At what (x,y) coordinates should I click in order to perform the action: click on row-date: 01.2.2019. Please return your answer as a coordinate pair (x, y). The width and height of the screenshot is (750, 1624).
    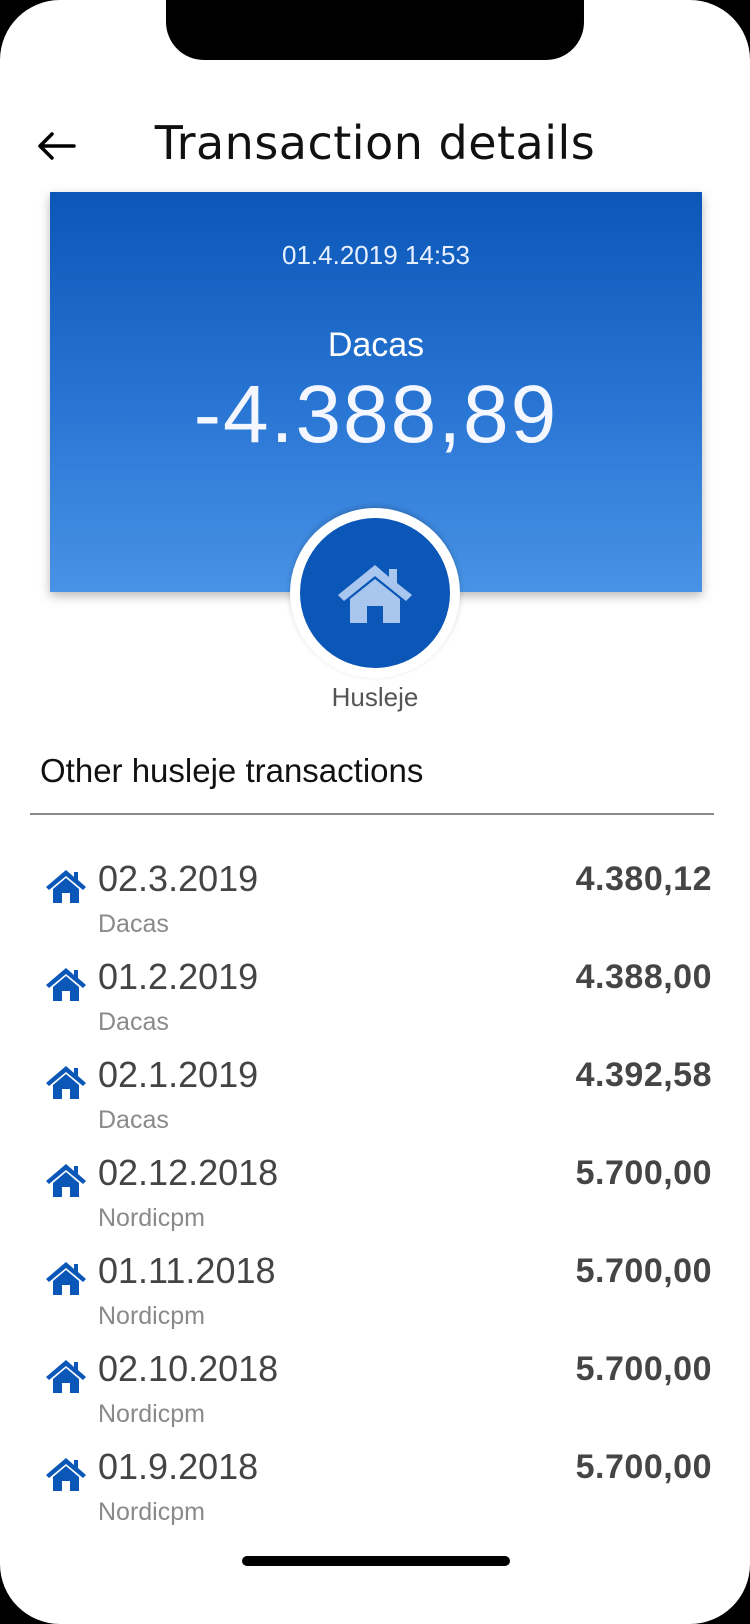
    Looking at the image, I should click on (178, 976).